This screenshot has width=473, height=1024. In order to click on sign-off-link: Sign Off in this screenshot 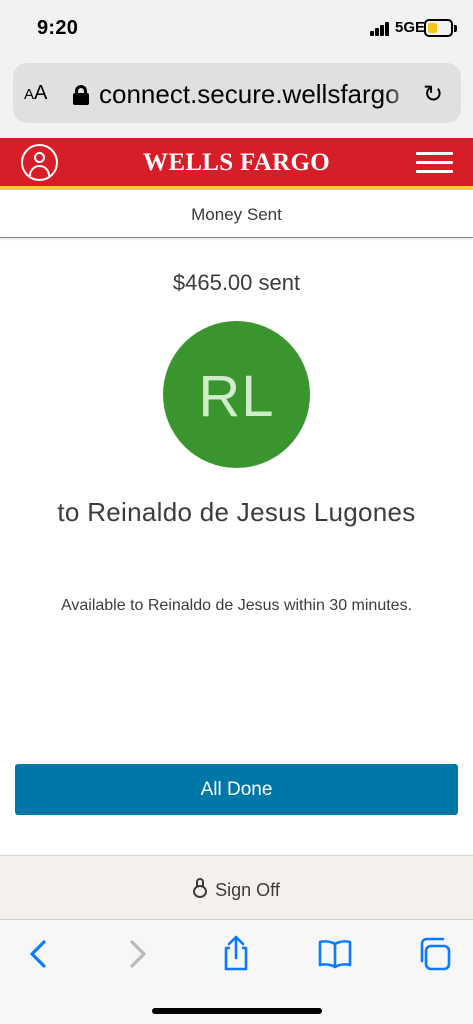, I will do `click(236, 889)`.